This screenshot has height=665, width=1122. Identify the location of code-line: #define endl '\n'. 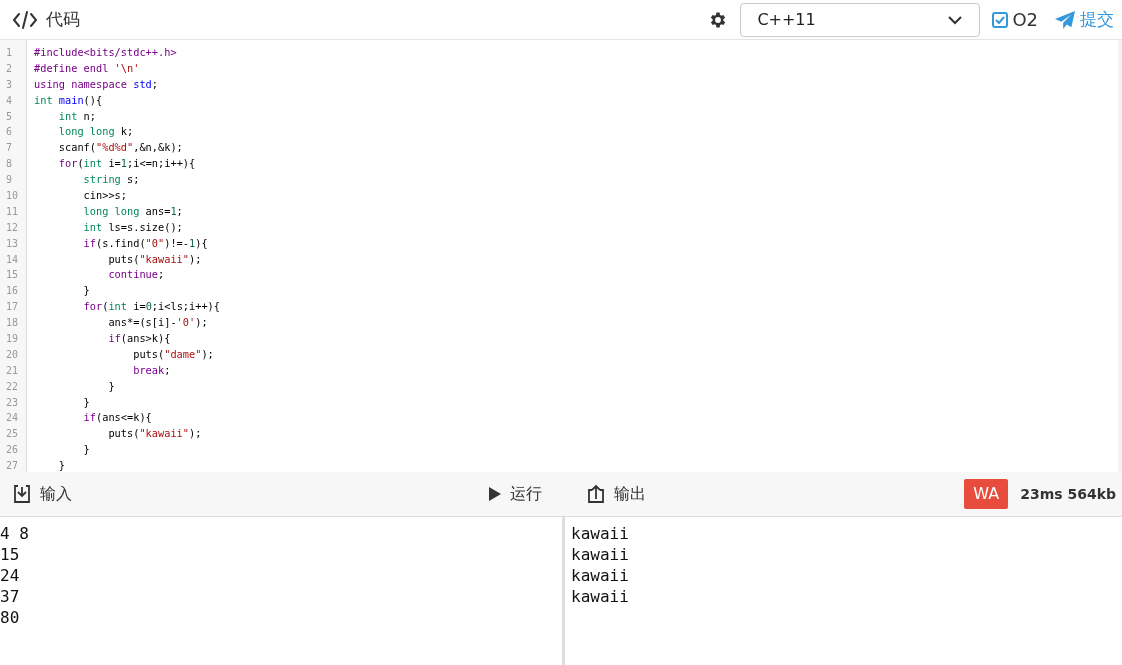
(87, 68).